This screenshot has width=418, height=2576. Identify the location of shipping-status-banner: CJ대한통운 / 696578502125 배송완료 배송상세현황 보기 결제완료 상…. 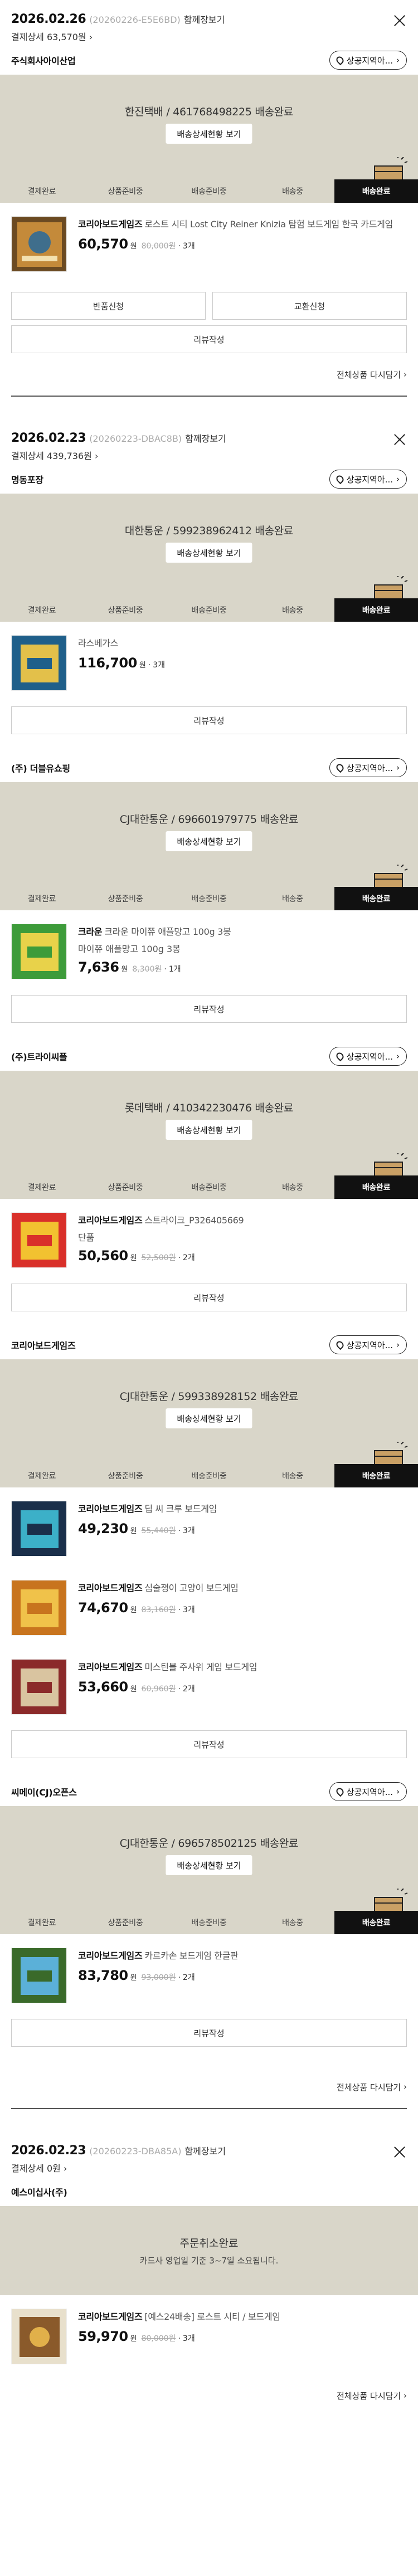
(209, 1870).